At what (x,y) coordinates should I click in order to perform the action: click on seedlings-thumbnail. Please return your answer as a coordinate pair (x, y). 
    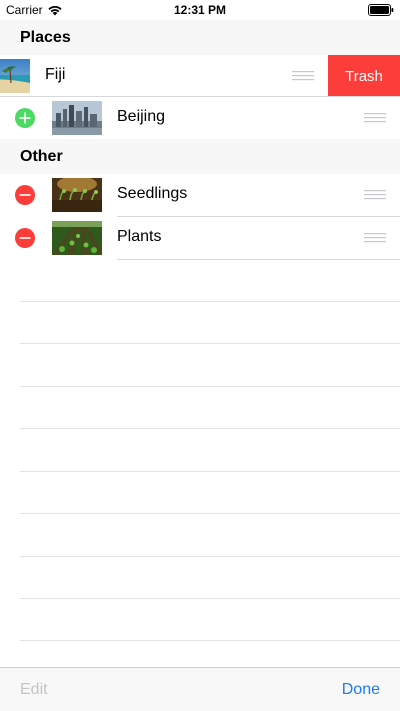
    Looking at the image, I should click on (77, 194).